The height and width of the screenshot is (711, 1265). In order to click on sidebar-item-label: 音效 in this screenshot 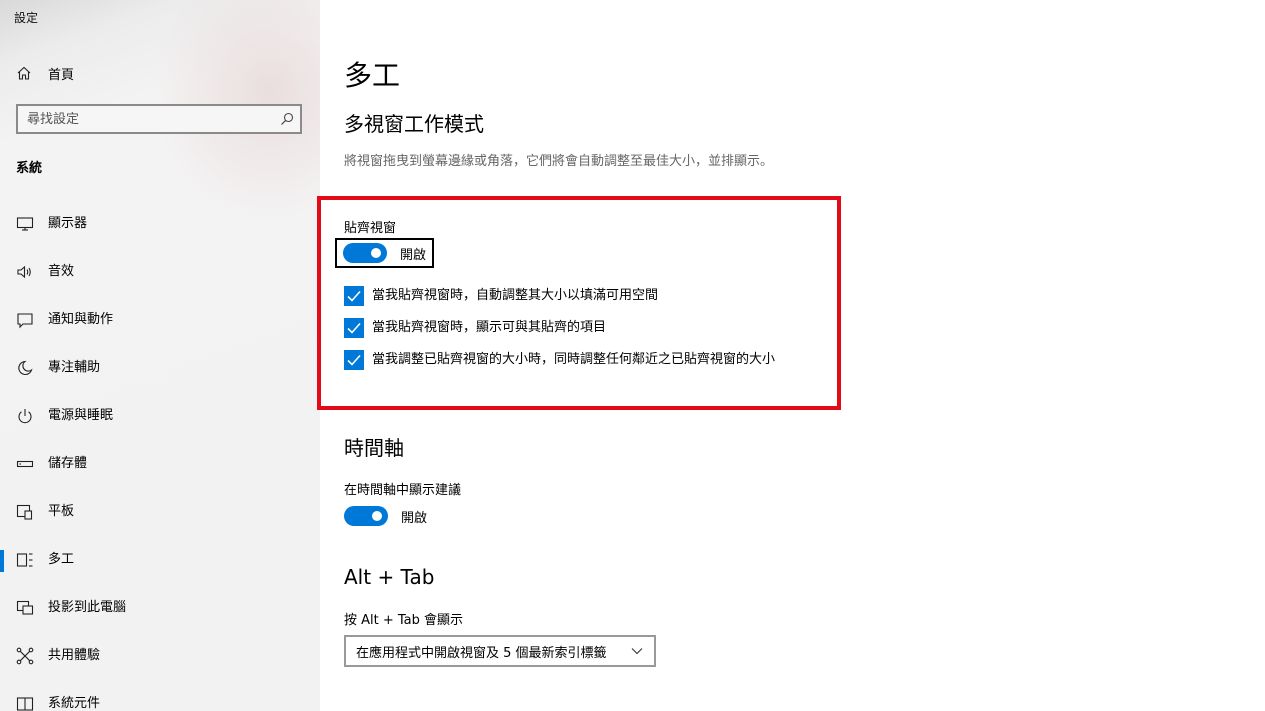, I will do `click(61, 271)`.